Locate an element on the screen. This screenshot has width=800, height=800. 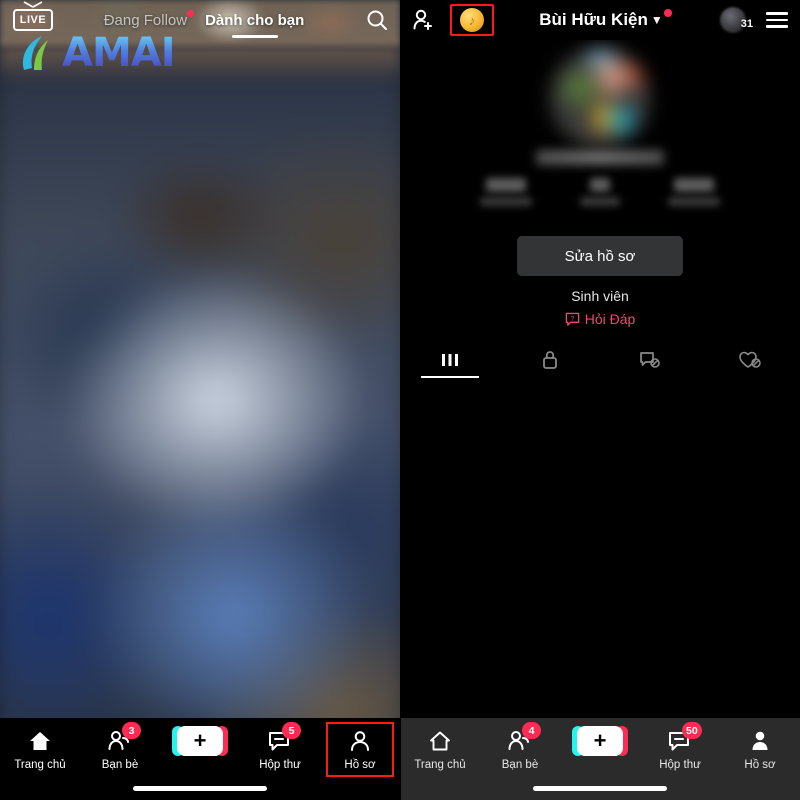
person-add-icon is located at coordinates (422, 19).